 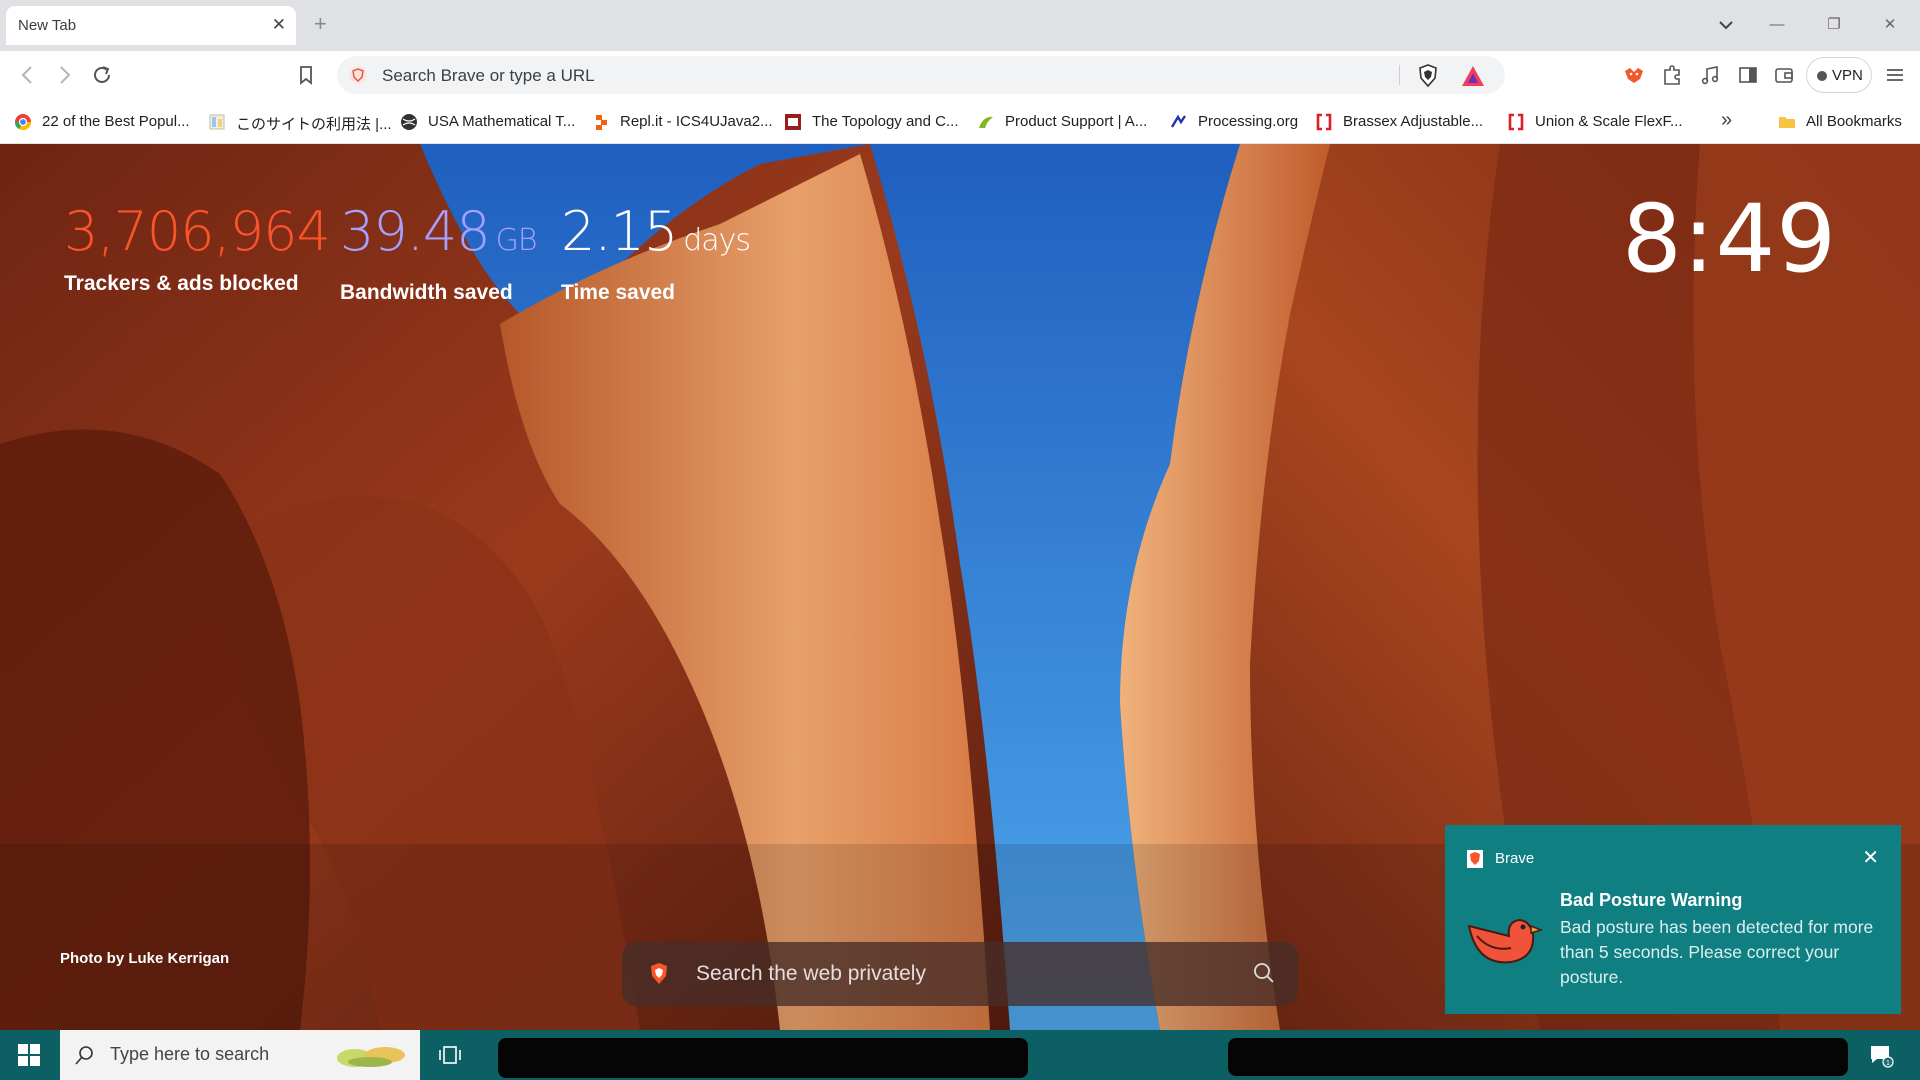 What do you see at coordinates (1854, 121) in the screenshot?
I see `all-bookmarks-label: All Bookmarks` at bounding box center [1854, 121].